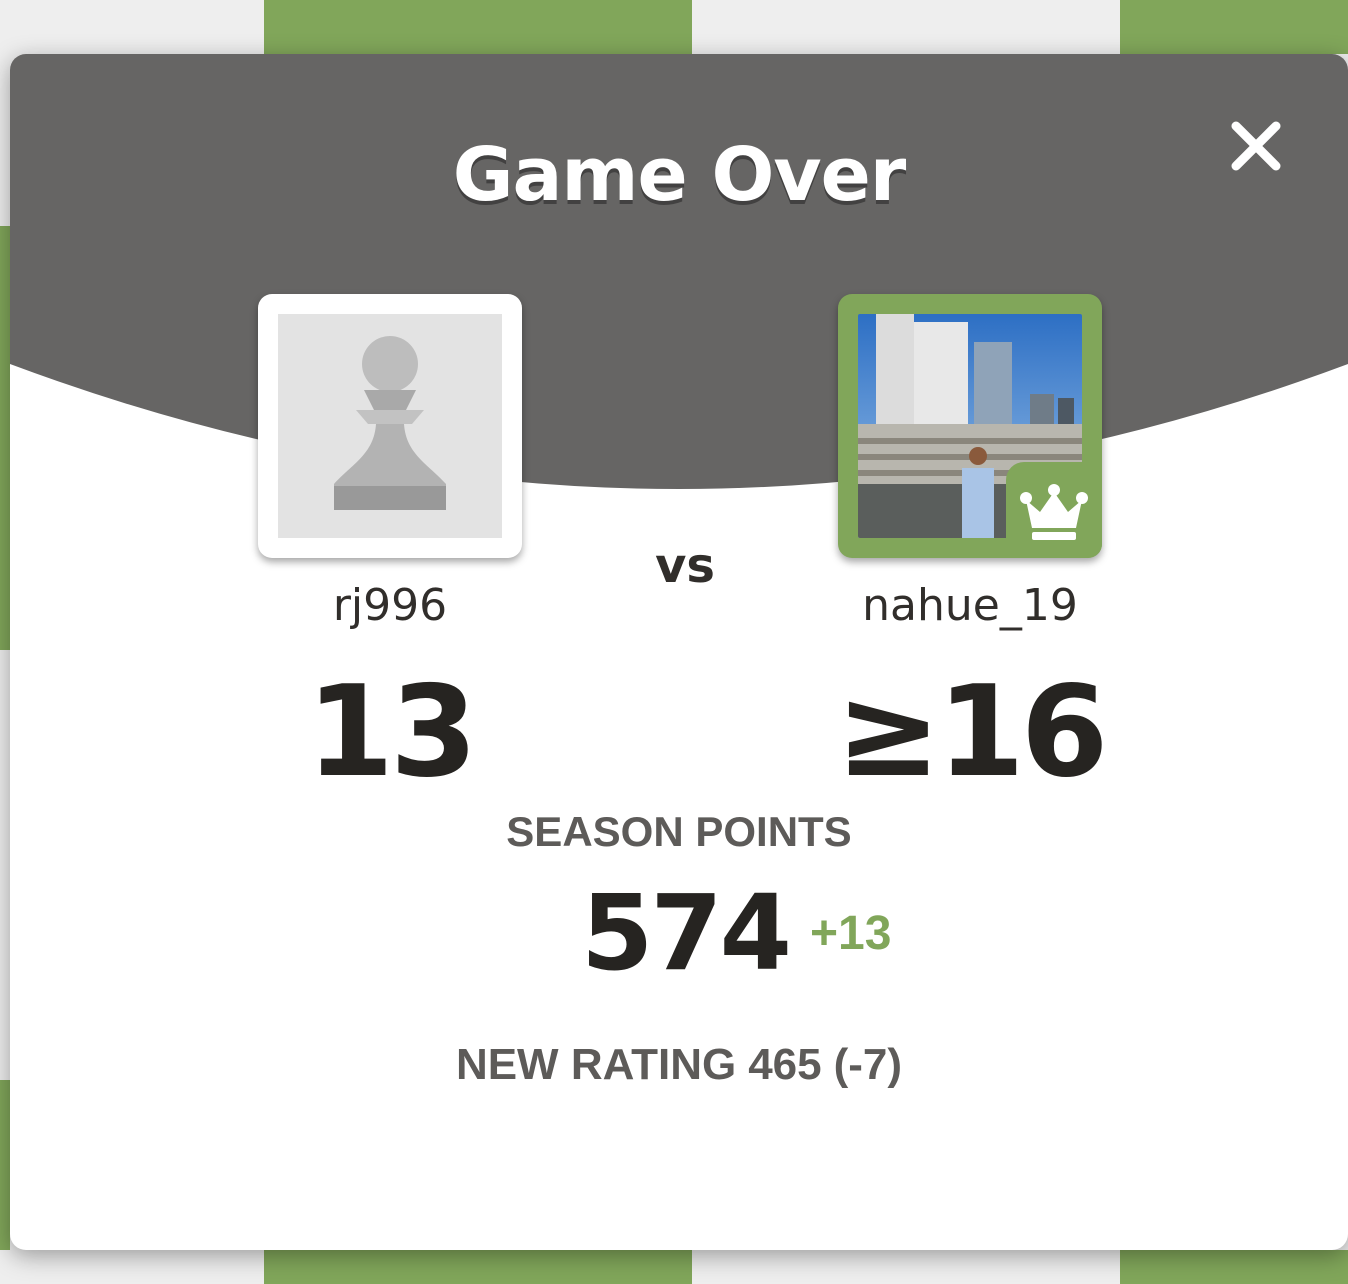  What do you see at coordinates (390, 423) in the screenshot?
I see `pawn-icon` at bounding box center [390, 423].